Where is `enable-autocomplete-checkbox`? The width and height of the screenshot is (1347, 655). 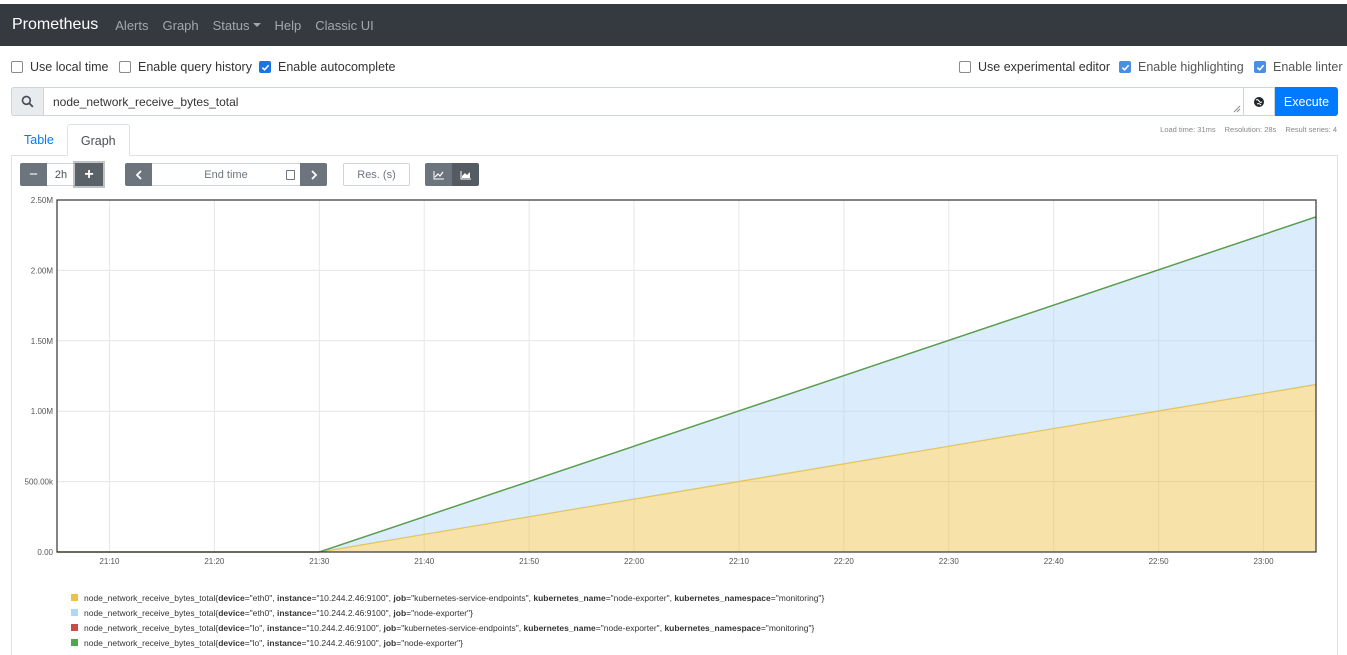 enable-autocomplete-checkbox is located at coordinates (265, 67).